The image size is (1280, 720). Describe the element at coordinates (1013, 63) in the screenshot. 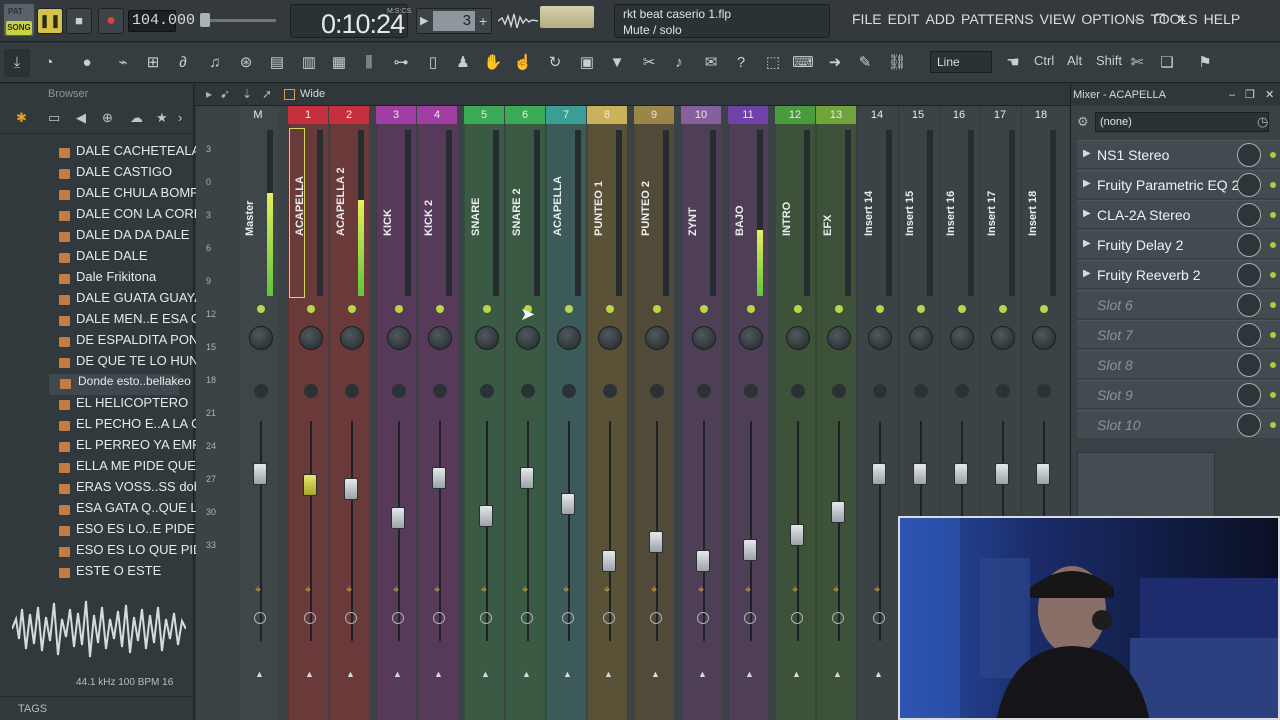

I see `hint-hand-icon: ☚` at that location.